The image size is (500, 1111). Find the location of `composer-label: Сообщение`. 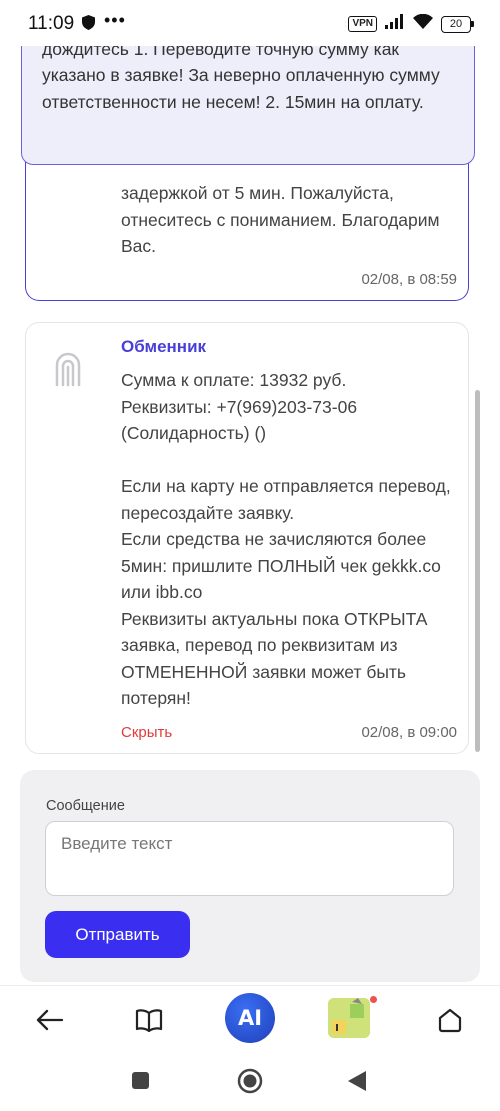

composer-label: Сообщение is located at coordinates (85, 806).